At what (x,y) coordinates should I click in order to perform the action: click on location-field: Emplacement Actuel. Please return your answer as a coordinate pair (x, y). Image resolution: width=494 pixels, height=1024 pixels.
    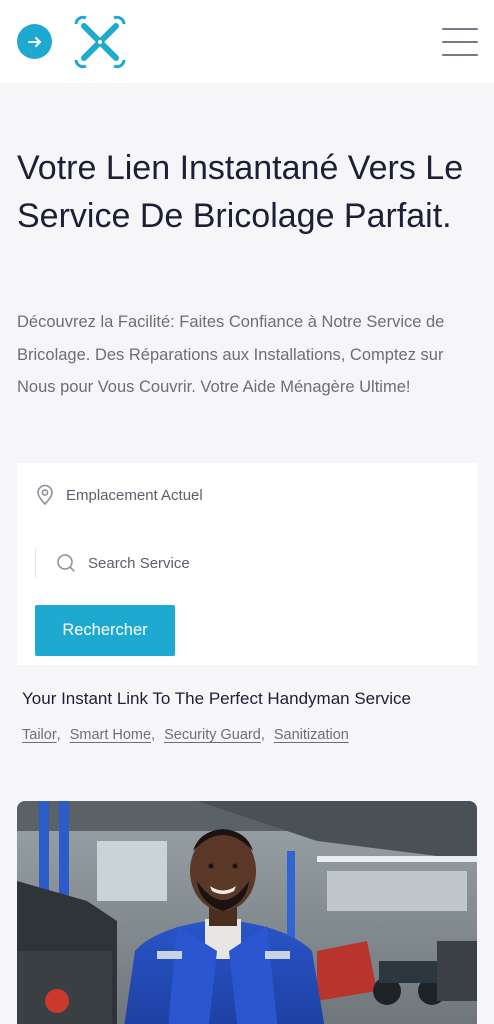
    Looking at the image, I should click on (119, 495).